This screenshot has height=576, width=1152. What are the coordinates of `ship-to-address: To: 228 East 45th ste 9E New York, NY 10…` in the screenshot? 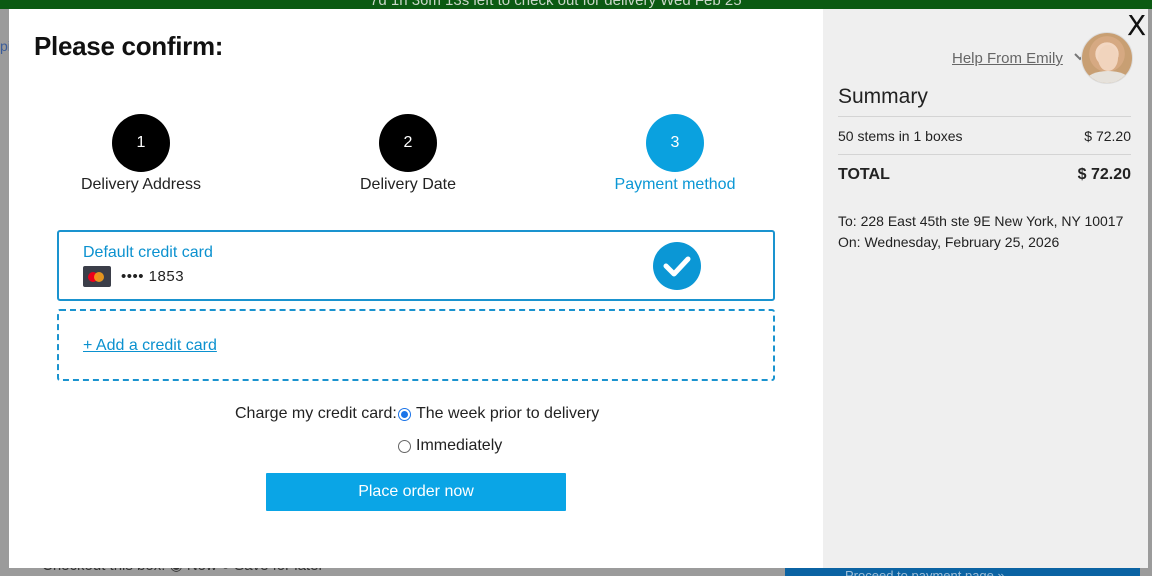 It's located at (981, 221).